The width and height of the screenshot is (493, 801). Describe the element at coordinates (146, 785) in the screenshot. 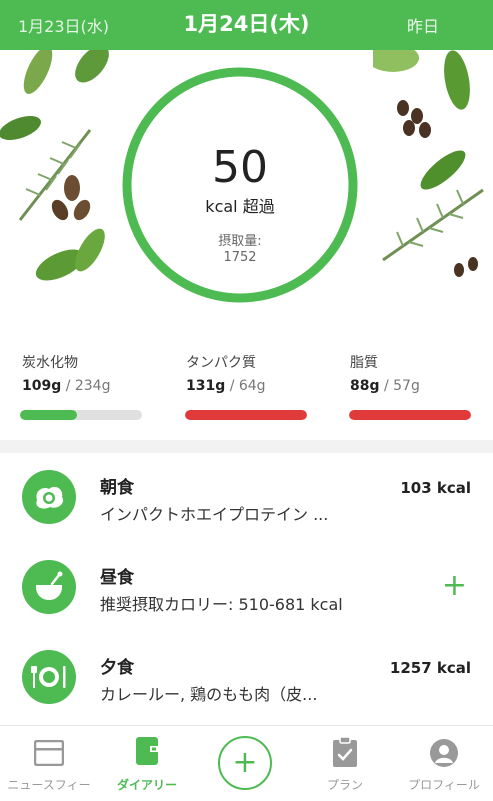

I see `tab-label: ダイアリー` at that location.